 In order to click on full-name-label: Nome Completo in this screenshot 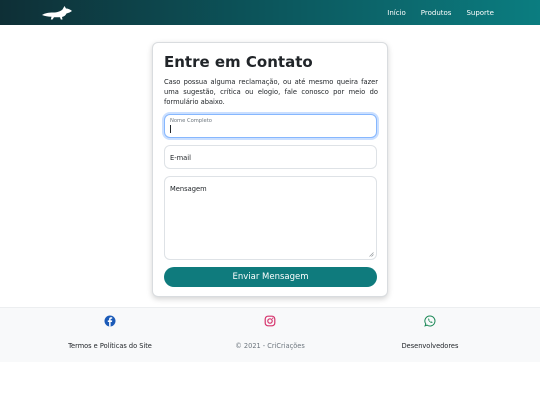, I will do `click(191, 121)`.